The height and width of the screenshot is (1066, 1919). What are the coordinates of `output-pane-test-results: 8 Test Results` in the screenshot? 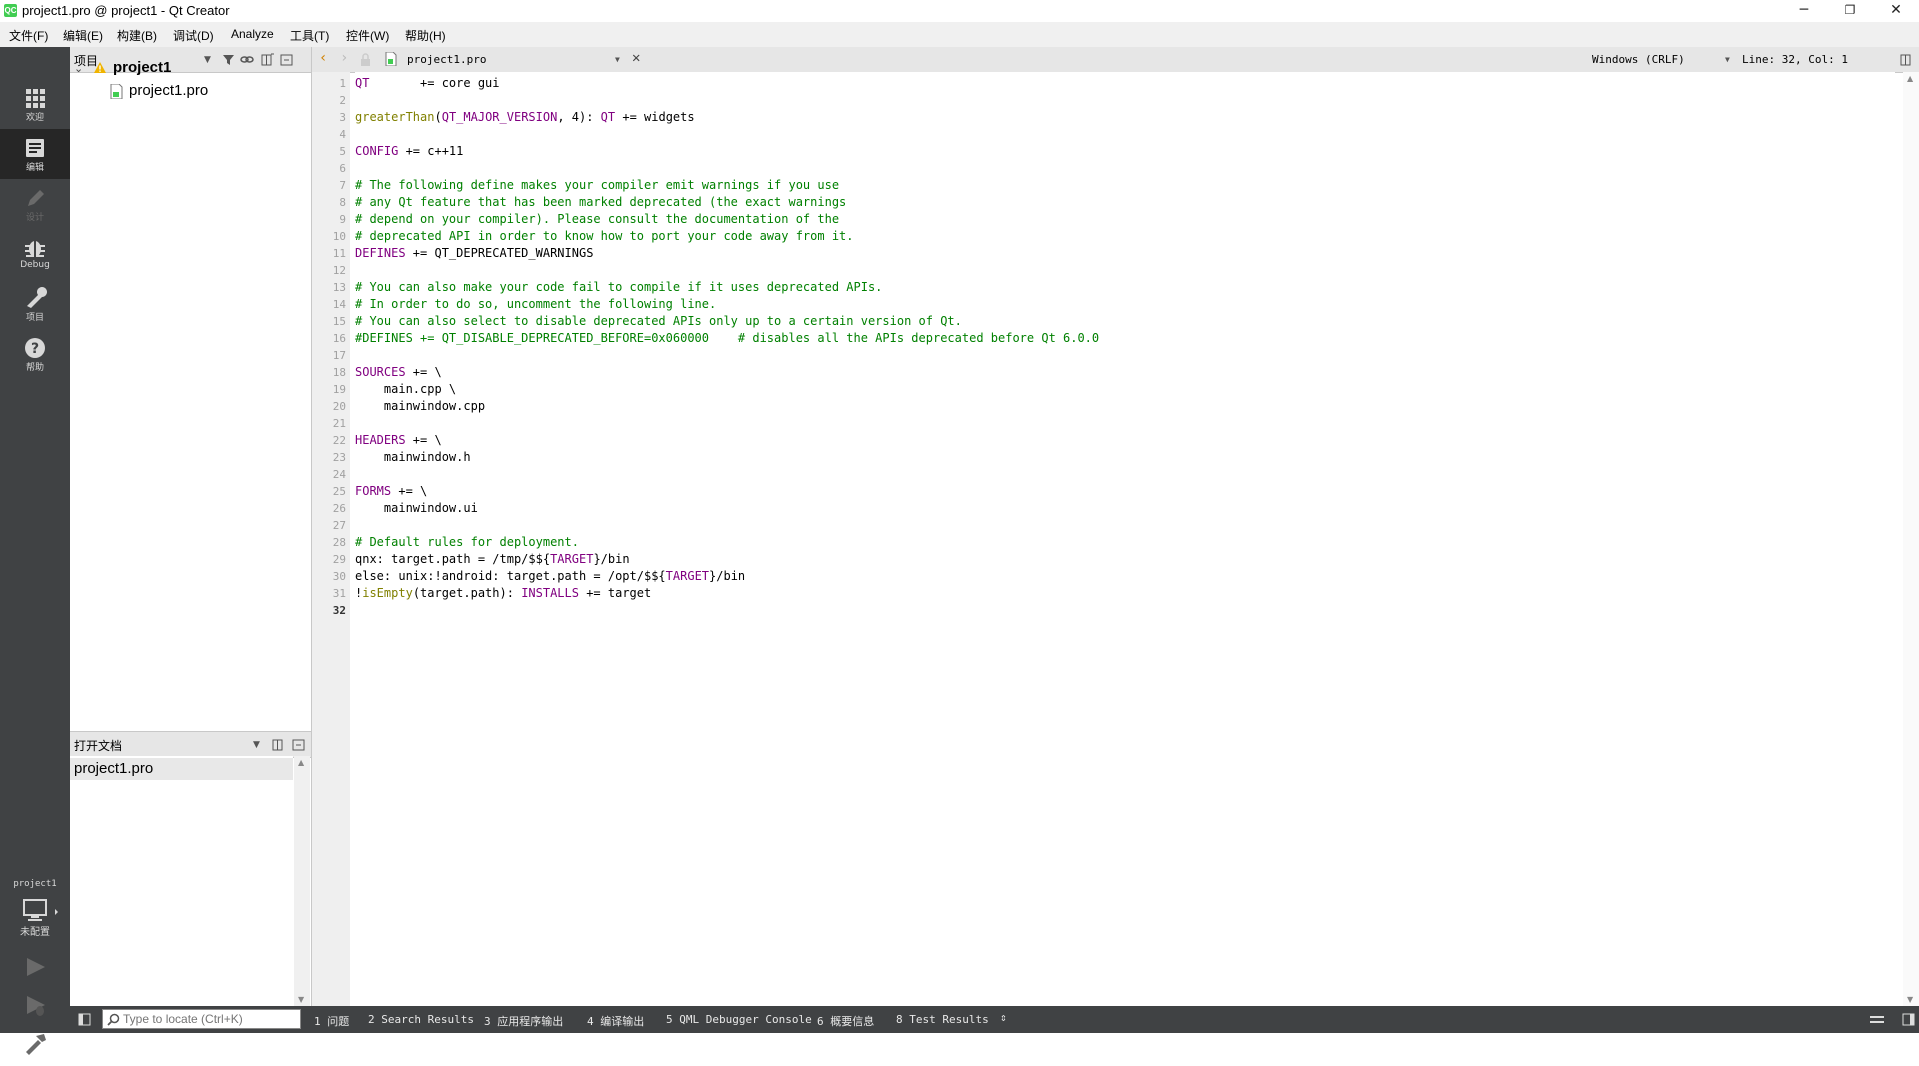 It's located at (942, 1019).